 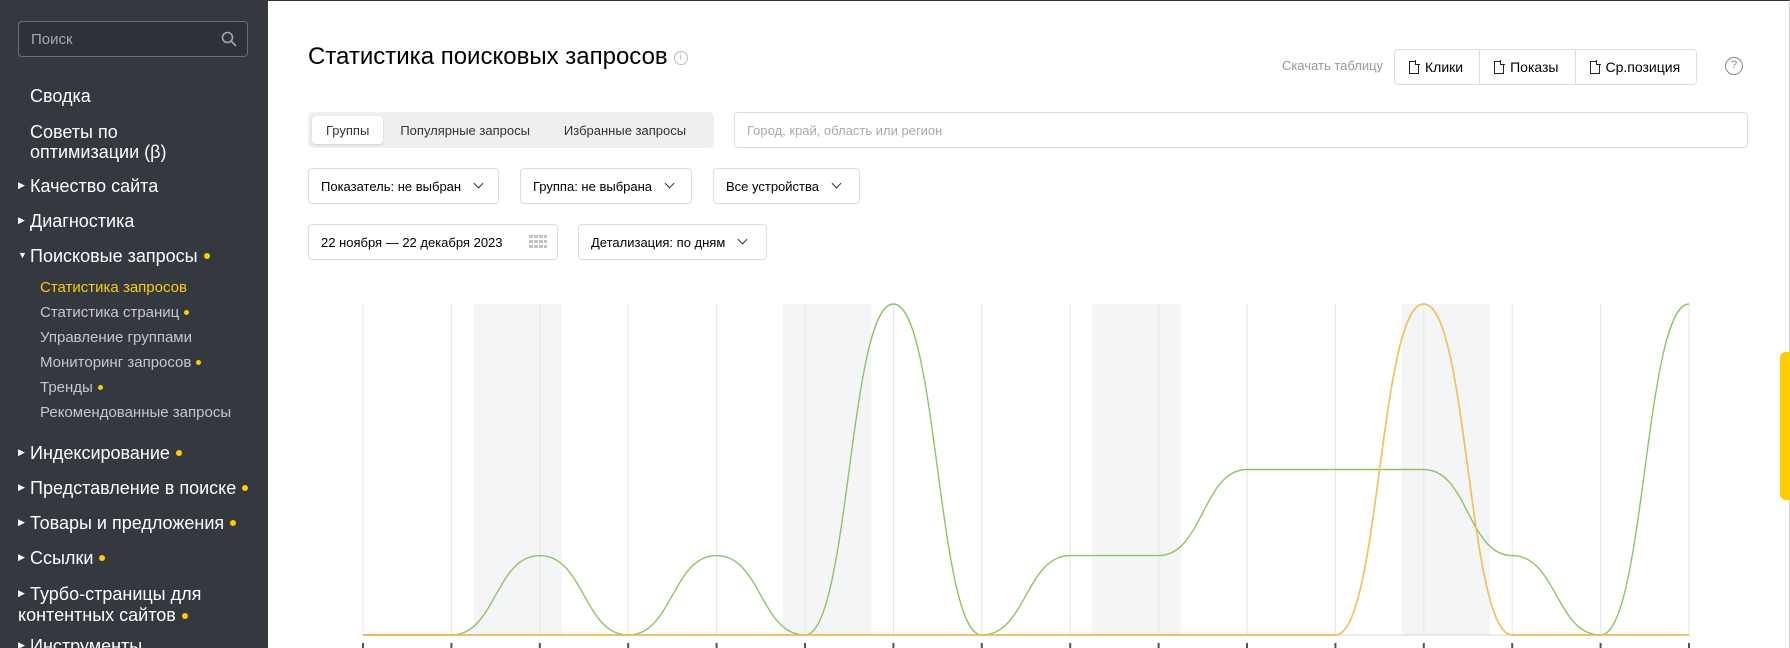 What do you see at coordinates (100, 453) in the screenshot?
I see `nav-indexing: ▶ Индексирование` at bounding box center [100, 453].